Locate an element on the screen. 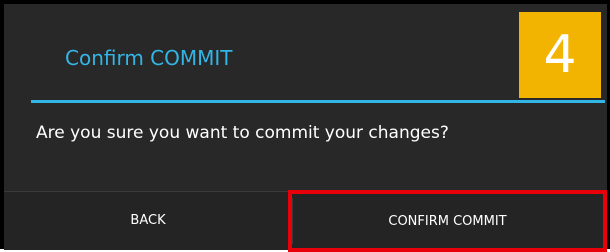 The width and height of the screenshot is (610, 252). step-number-badge: 4 is located at coordinates (560, 55).